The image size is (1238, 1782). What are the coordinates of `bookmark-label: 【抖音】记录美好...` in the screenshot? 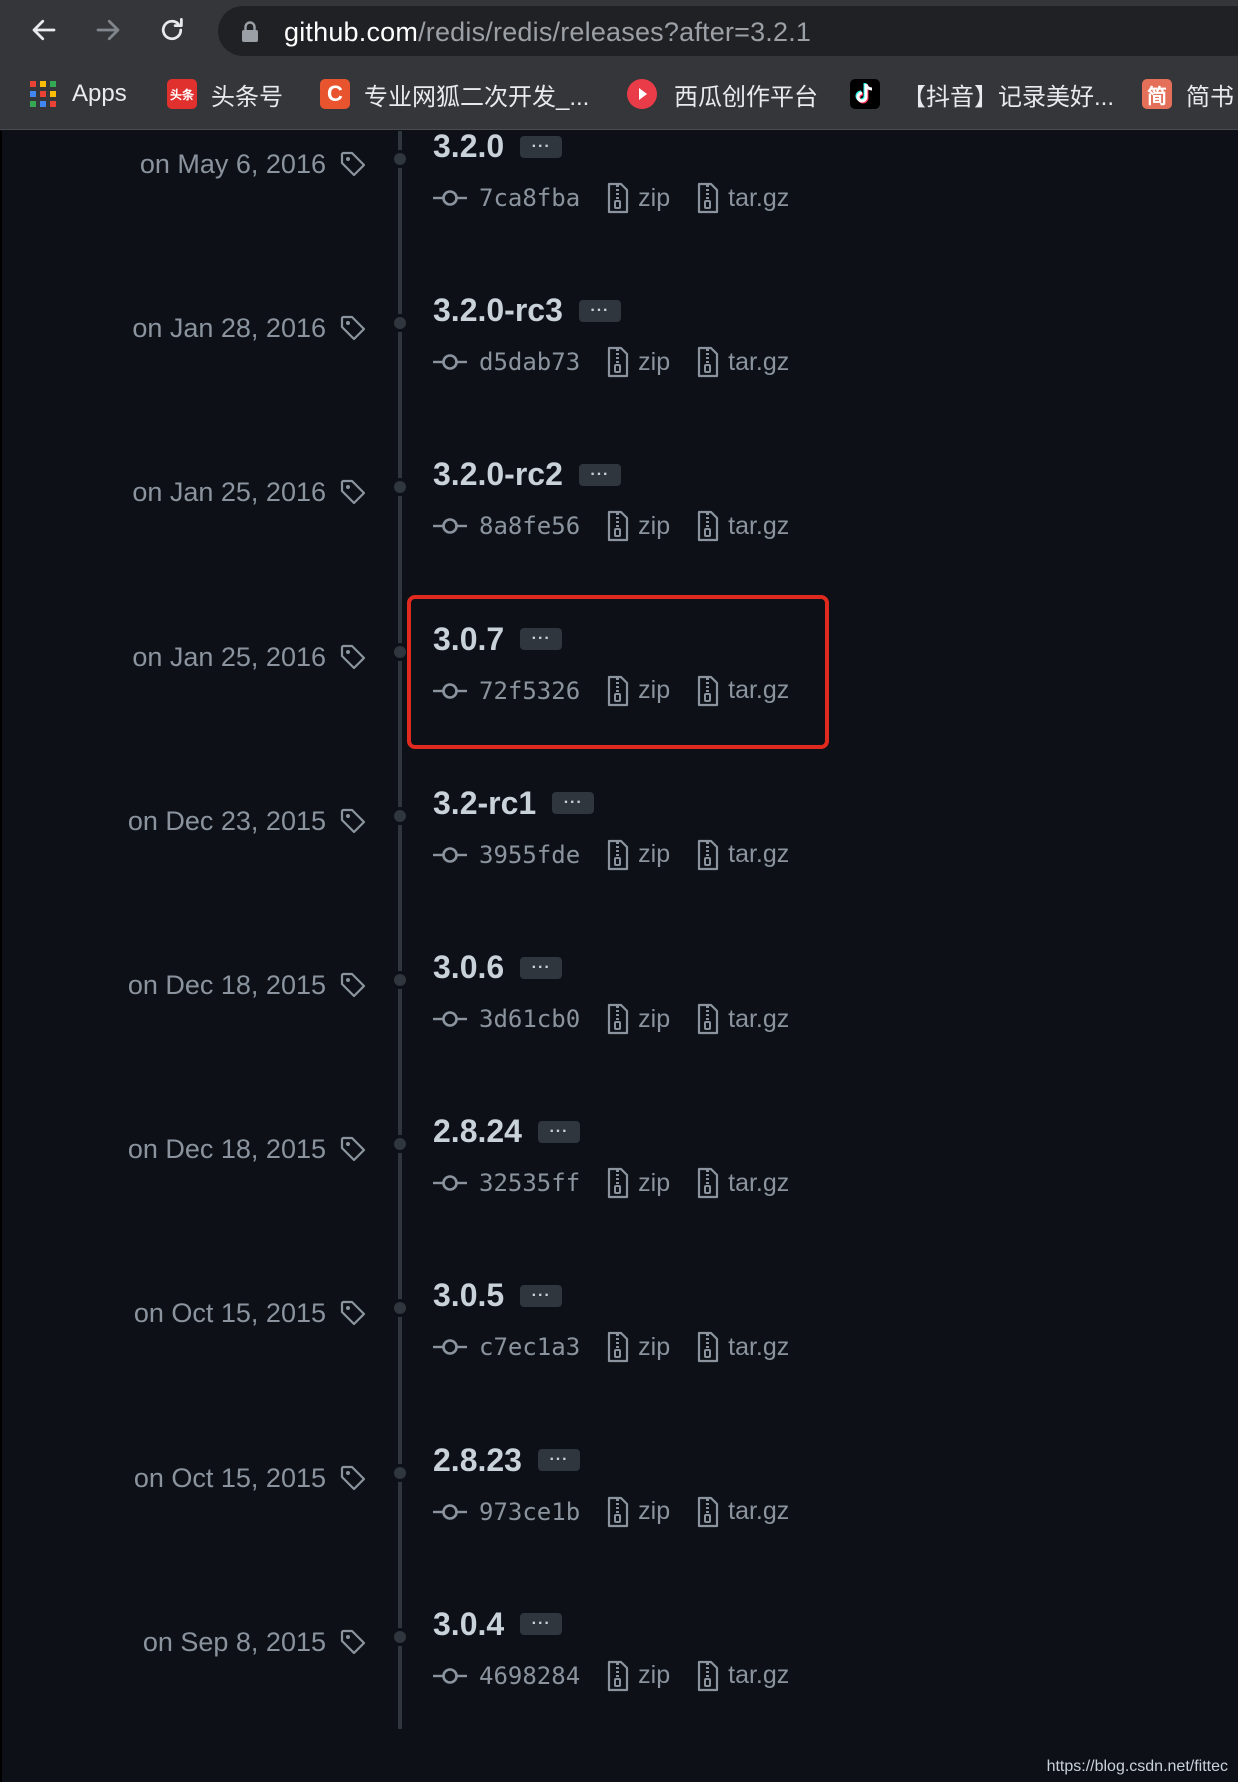 It's located at (1008, 97).